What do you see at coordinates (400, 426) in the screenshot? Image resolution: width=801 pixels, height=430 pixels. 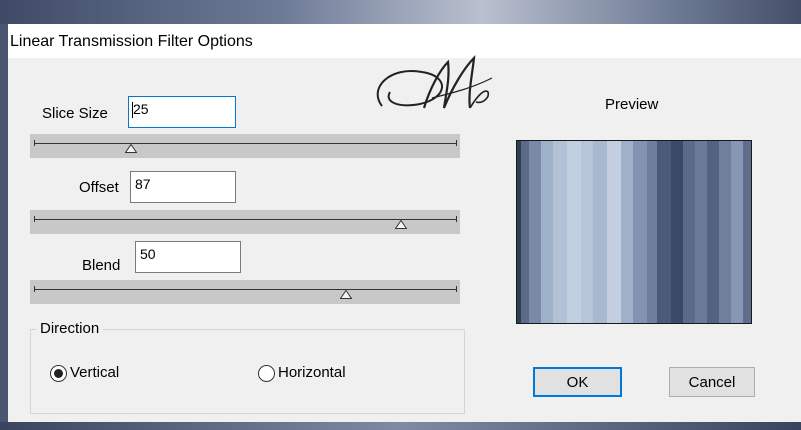 I see `window-frame-bottom` at bounding box center [400, 426].